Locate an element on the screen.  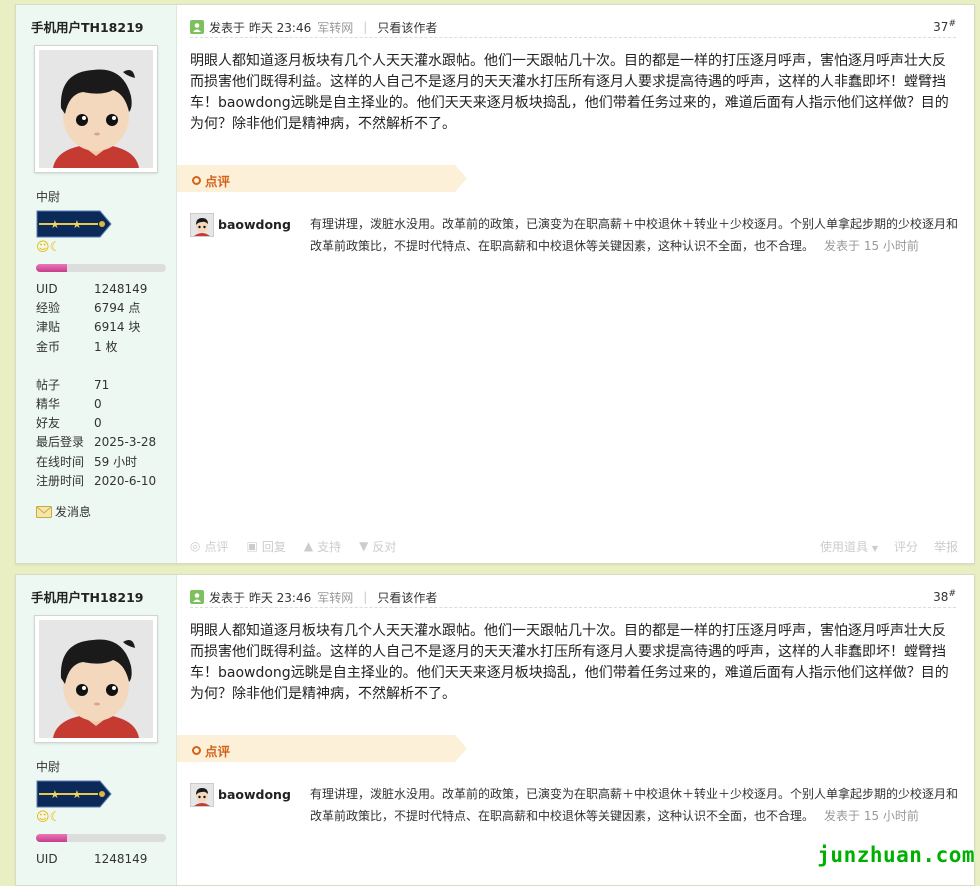
post-meta: 发表于 昨天 23:46 军转网 | 只看该作者 38# is located at coordinates (573, 597).